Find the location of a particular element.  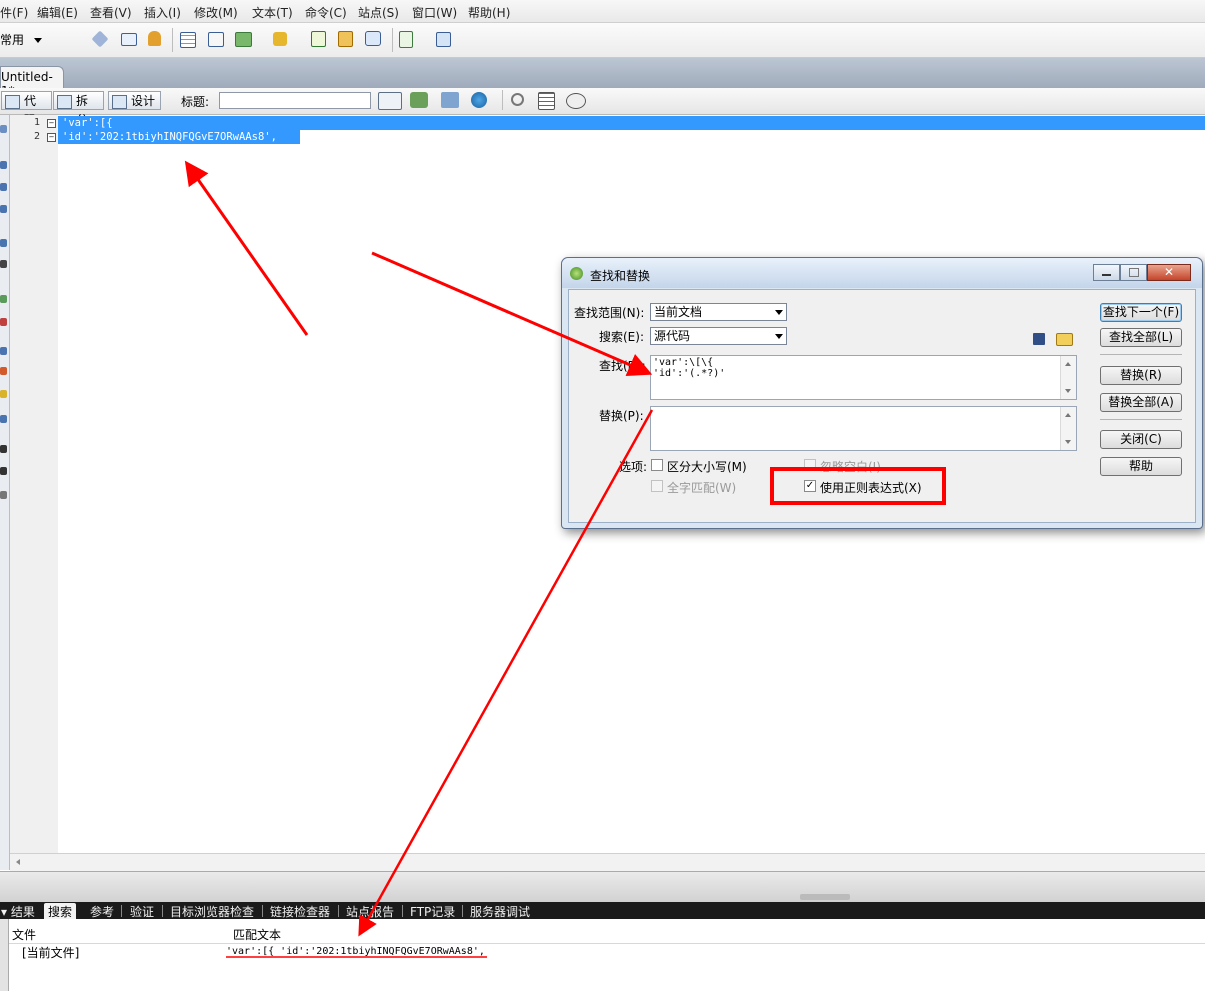

arrow-to-selected-code is located at coordinates (246, 248).